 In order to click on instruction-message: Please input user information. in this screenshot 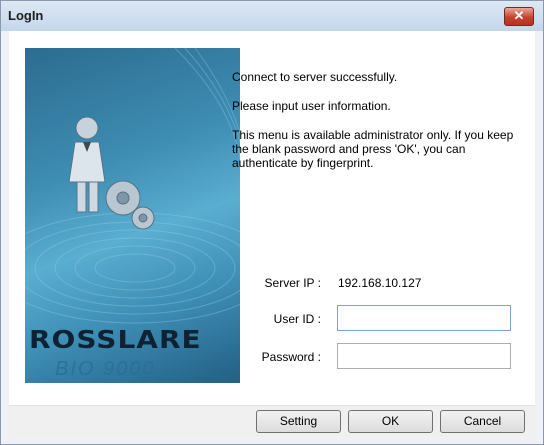, I will do `click(311, 106)`.